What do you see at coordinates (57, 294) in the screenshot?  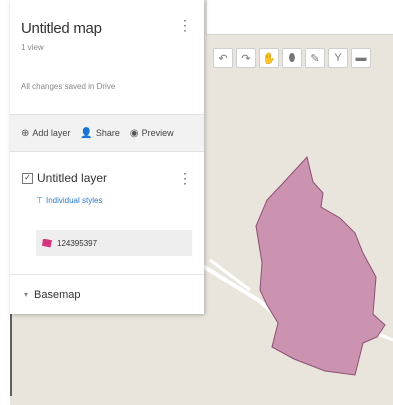 I see `basemap-label: Basemap` at bounding box center [57, 294].